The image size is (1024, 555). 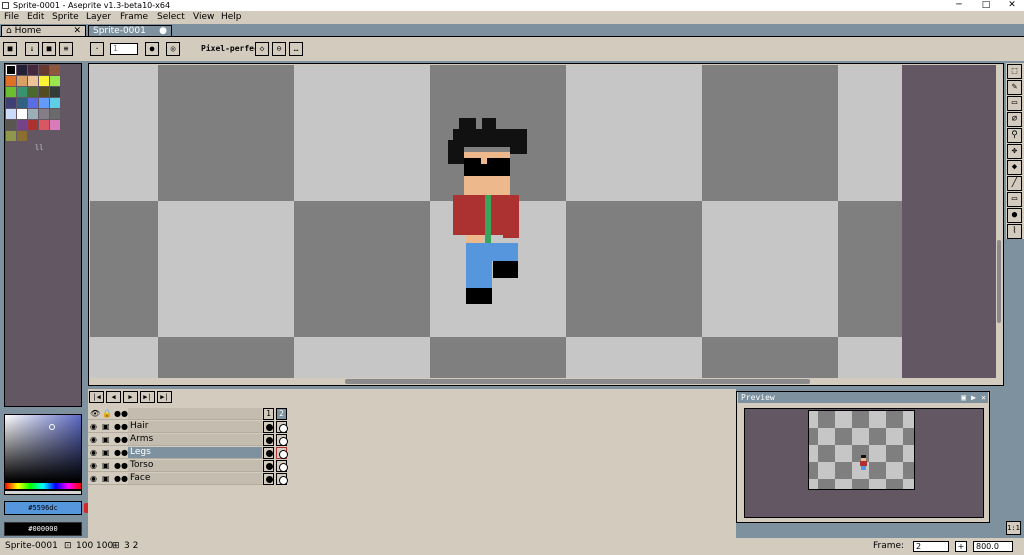 I want to click on background-color-button: #000000, so click(x=43, y=529).